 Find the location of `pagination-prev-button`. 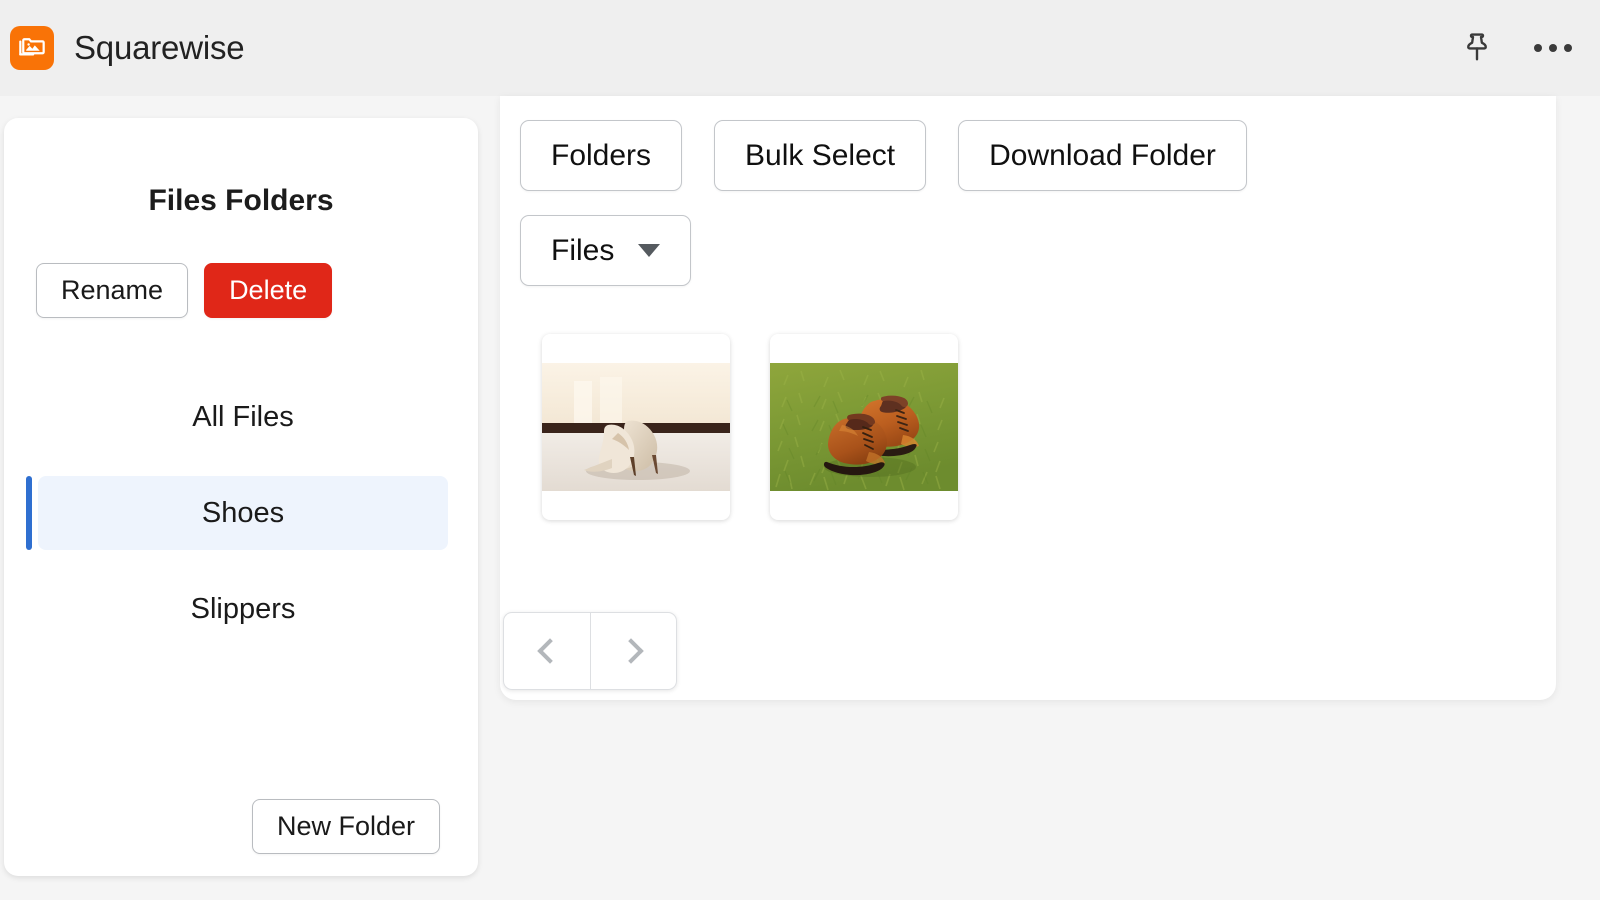

pagination-prev-button is located at coordinates (546, 651).